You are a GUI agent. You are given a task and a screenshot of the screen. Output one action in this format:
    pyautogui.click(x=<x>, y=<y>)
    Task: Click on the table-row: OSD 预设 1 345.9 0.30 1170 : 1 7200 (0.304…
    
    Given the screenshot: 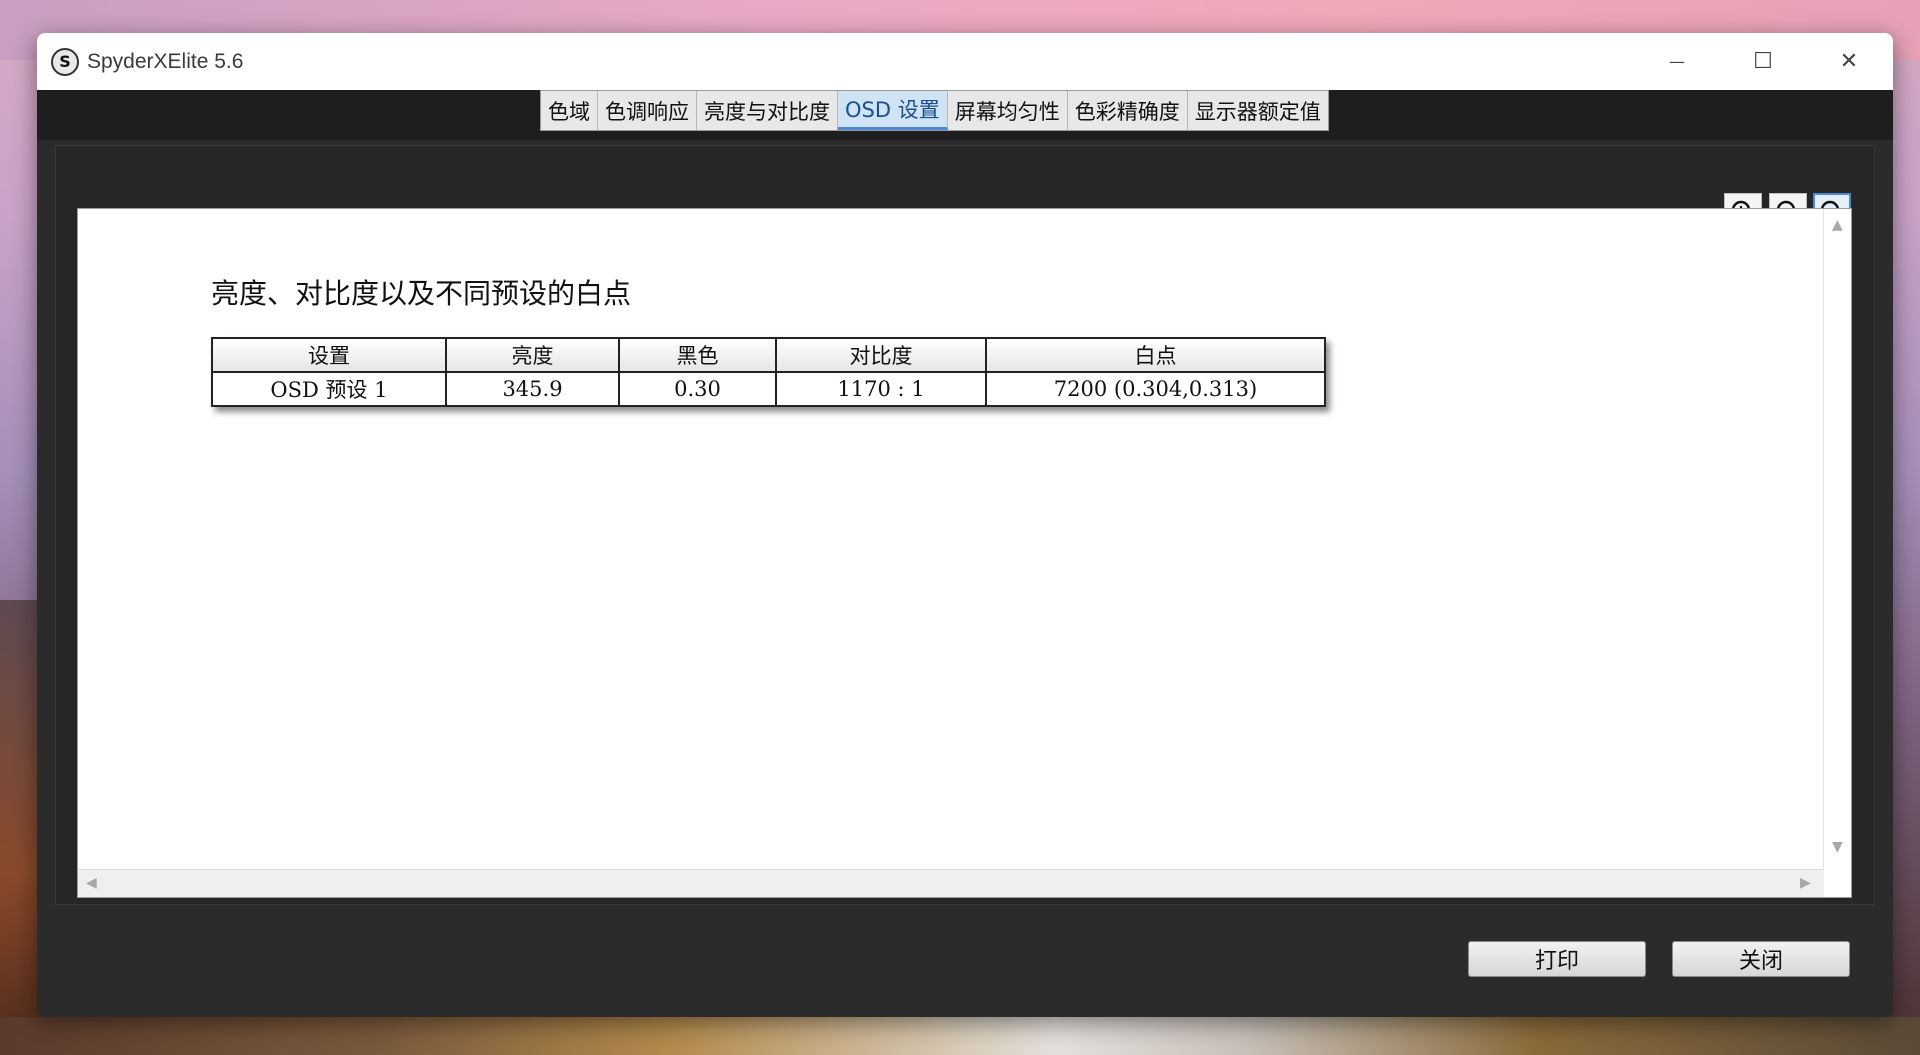 What is the action you would take?
    pyautogui.click(x=768, y=389)
    